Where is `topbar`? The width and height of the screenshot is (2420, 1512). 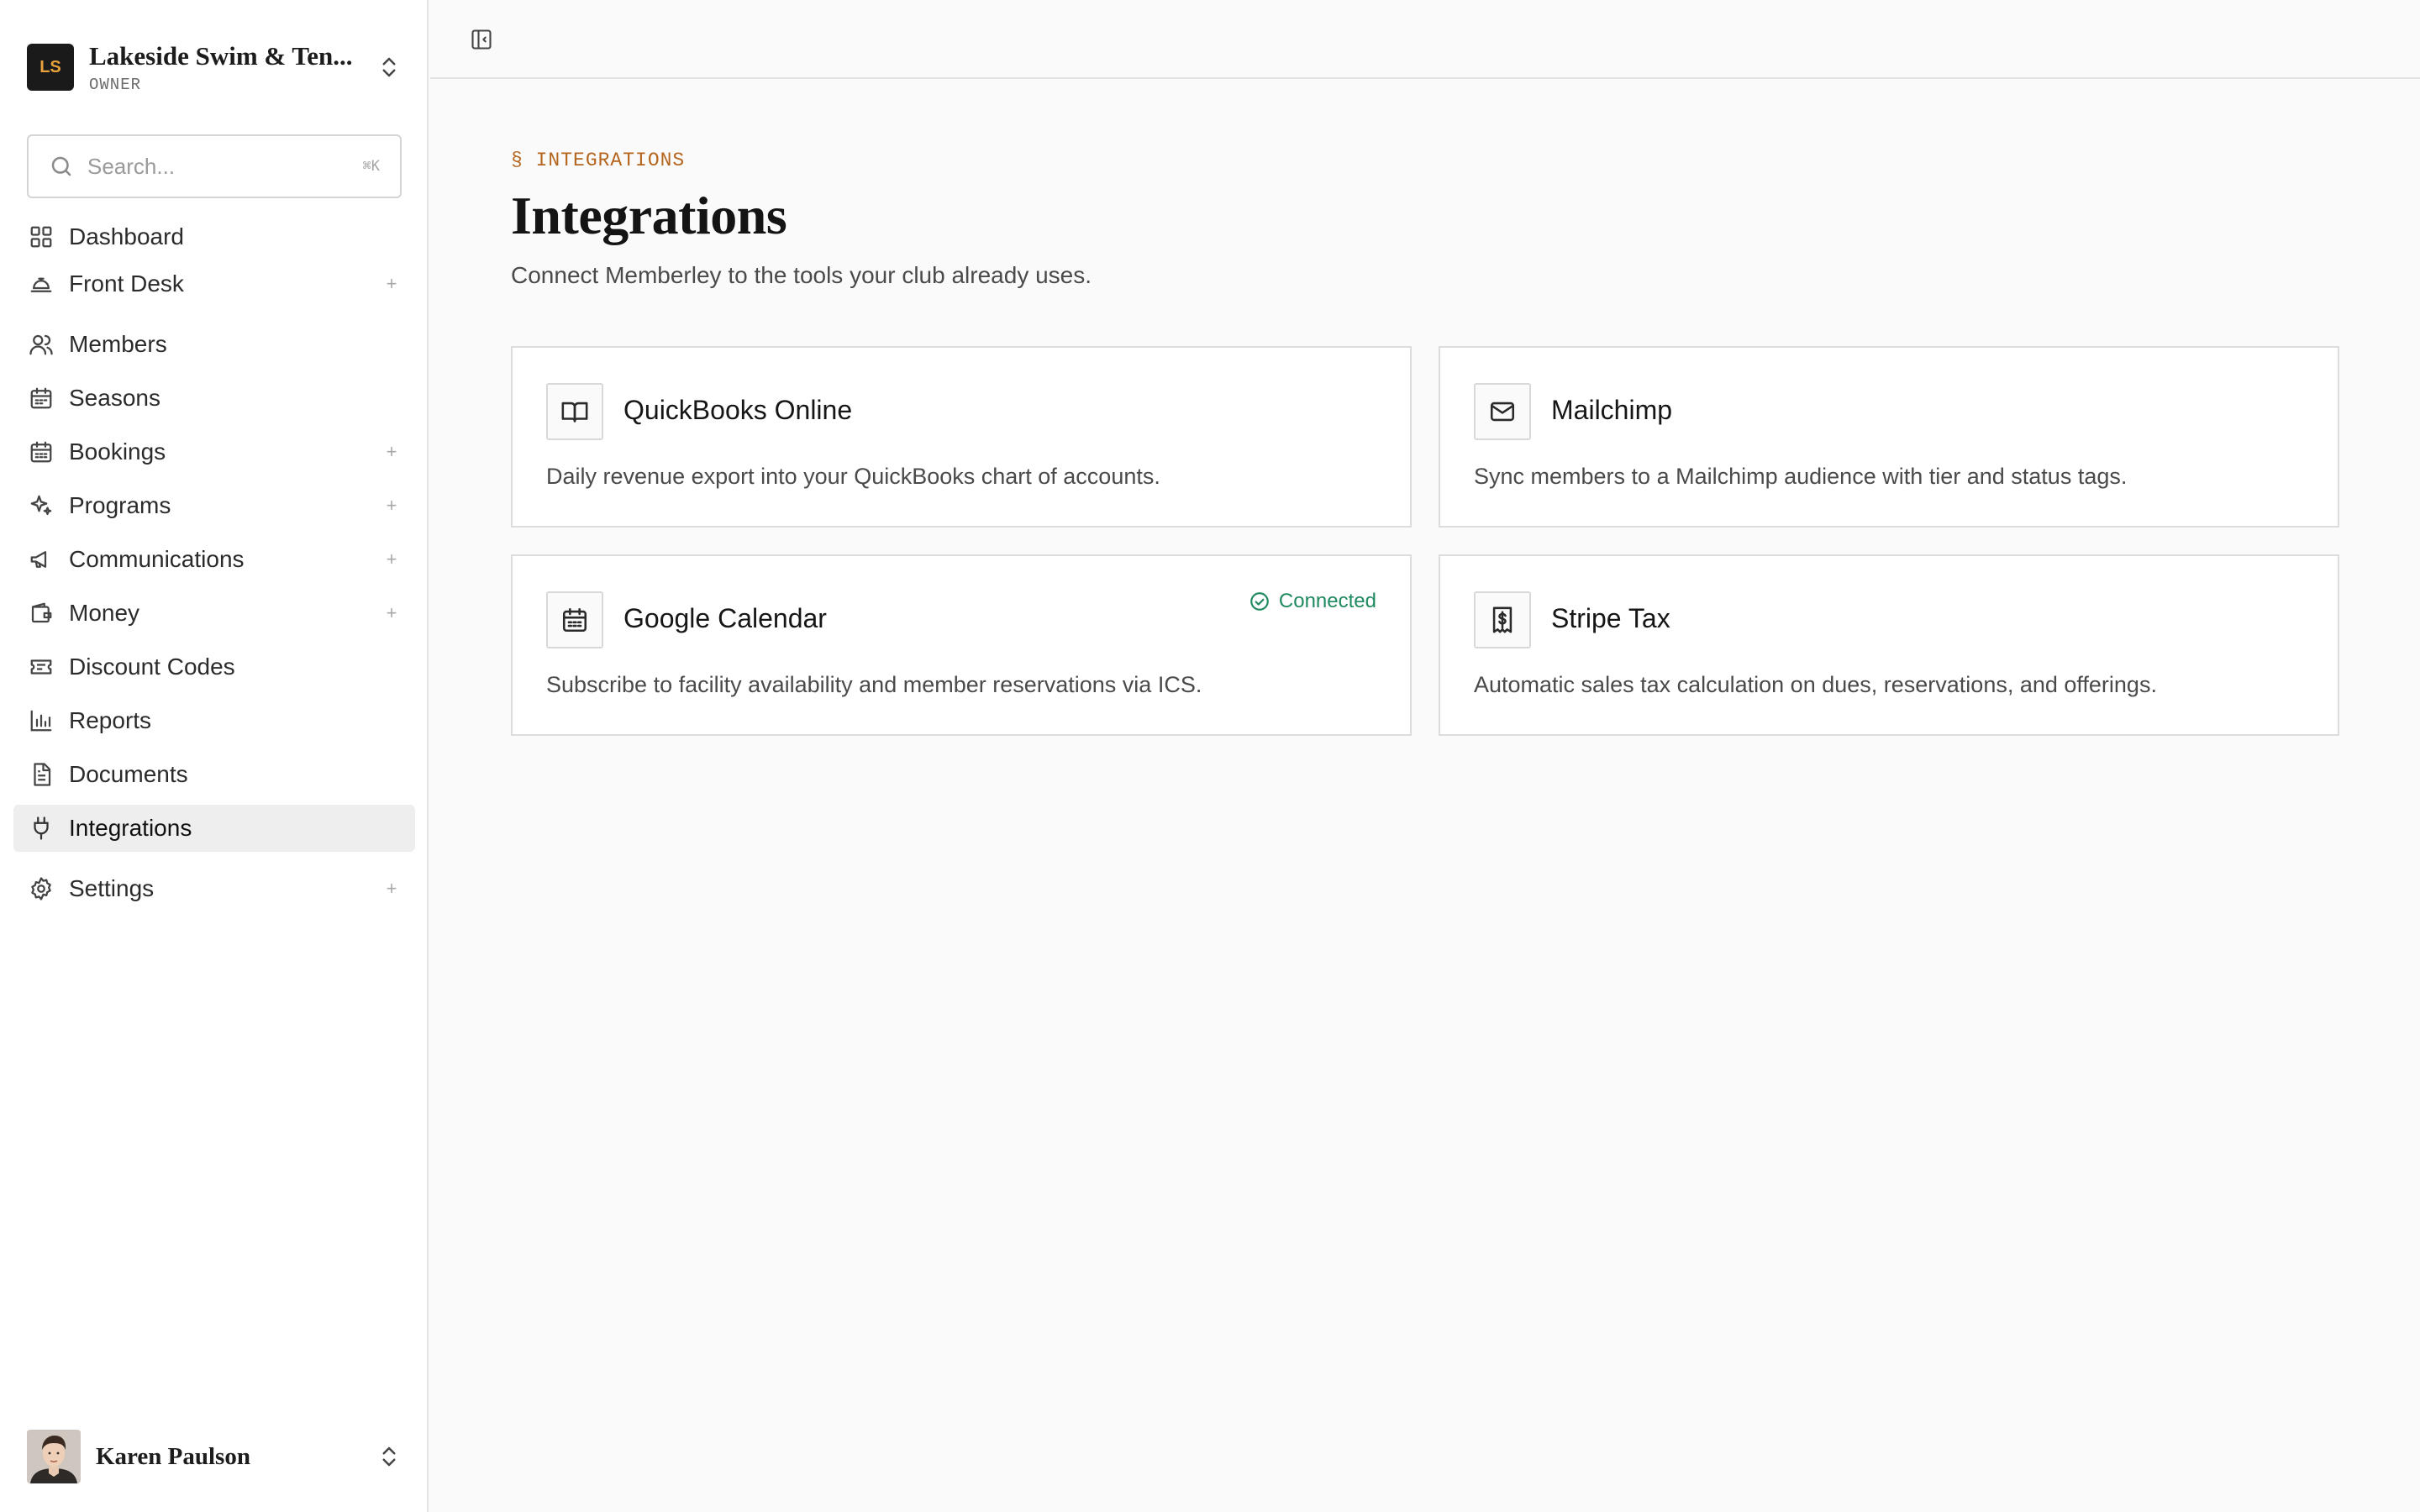
topbar is located at coordinates (1425, 39).